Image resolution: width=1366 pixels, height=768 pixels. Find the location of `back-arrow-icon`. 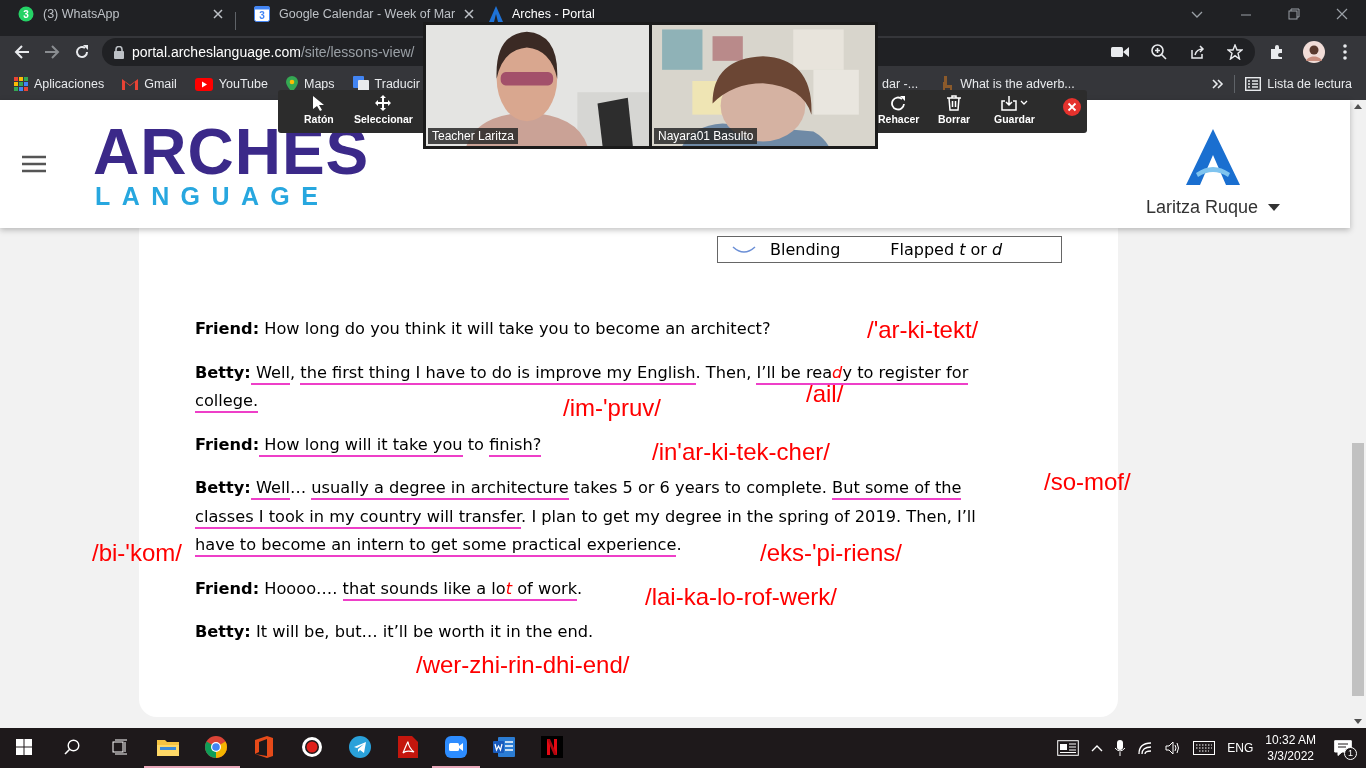

back-arrow-icon is located at coordinates (22, 52).